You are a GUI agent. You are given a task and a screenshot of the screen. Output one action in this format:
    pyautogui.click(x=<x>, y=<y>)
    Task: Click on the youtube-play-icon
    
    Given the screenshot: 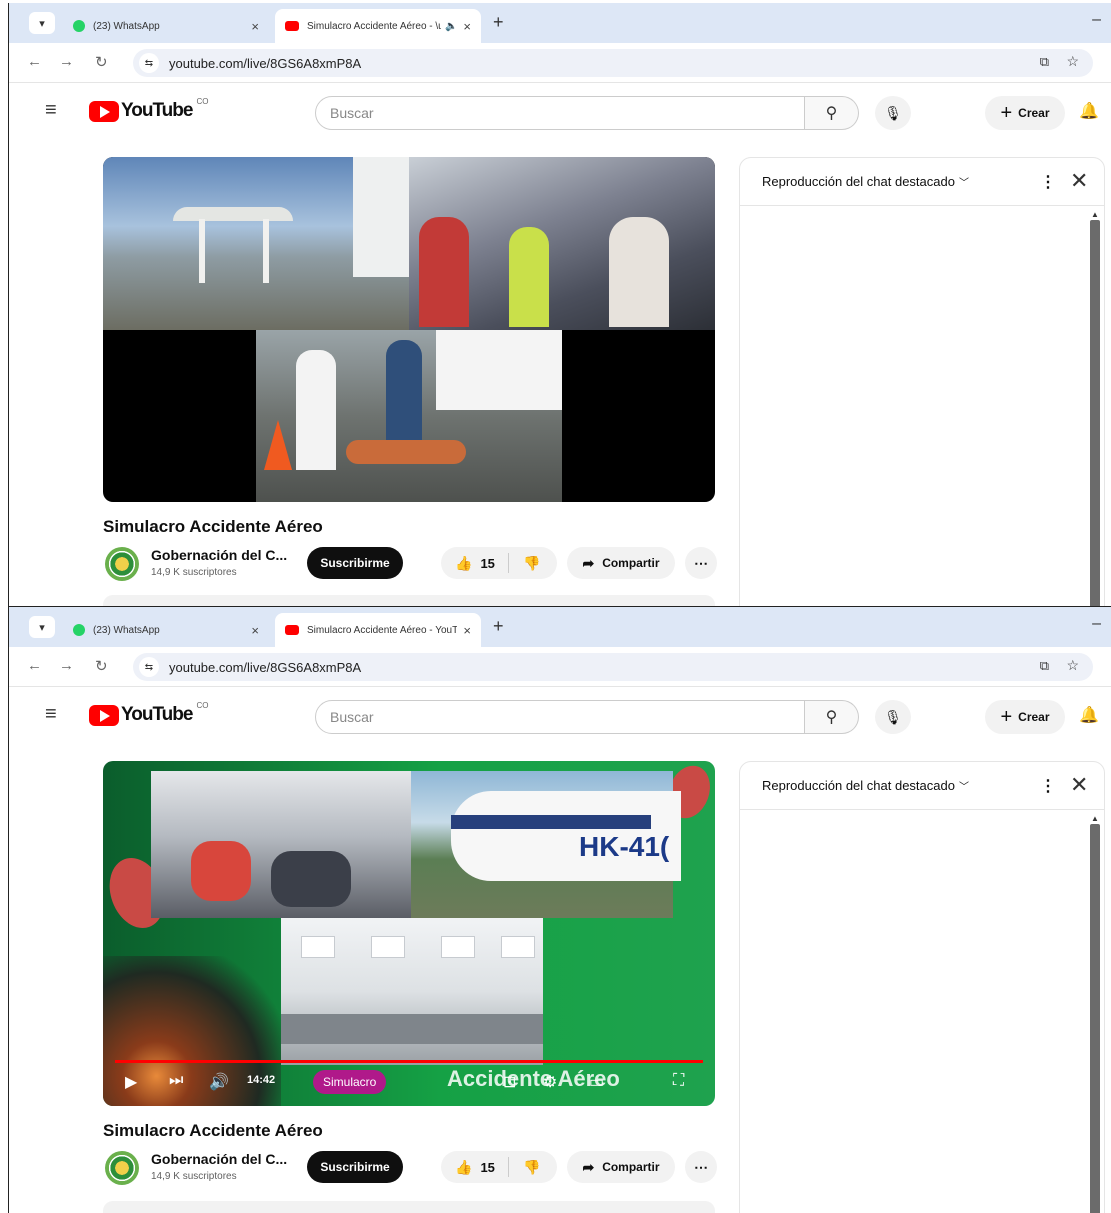 What is the action you would take?
    pyautogui.click(x=104, y=715)
    